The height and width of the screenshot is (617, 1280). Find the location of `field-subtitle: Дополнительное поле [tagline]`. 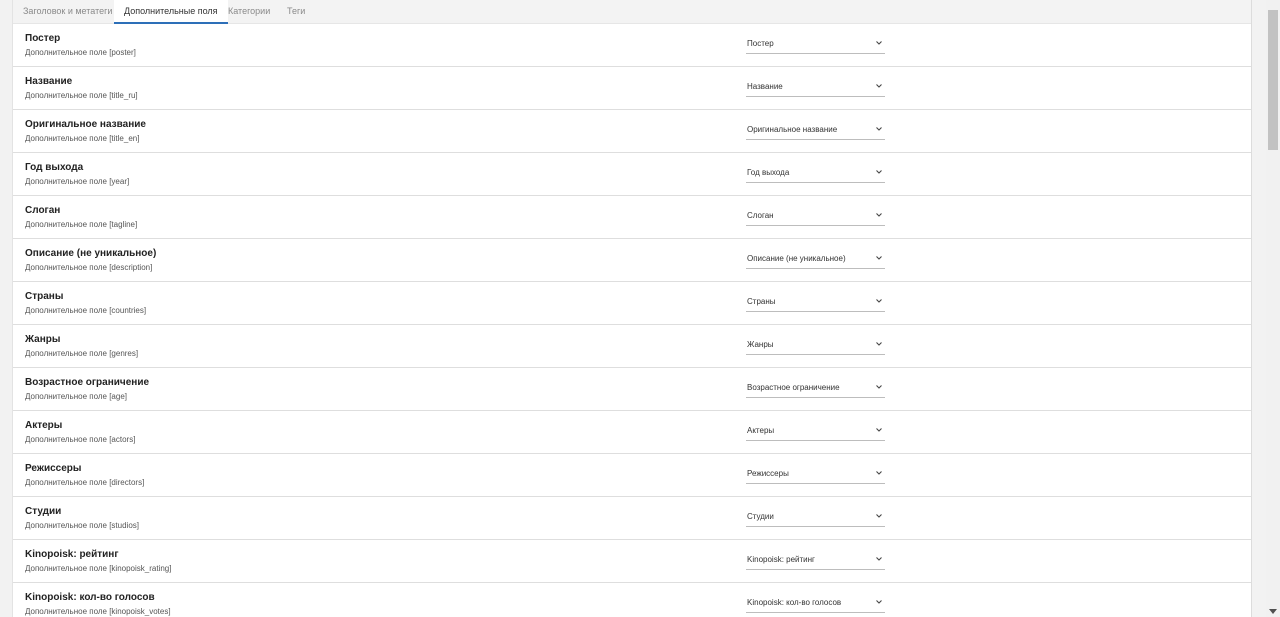

field-subtitle: Дополнительное поле [tagline] is located at coordinates (81, 224).